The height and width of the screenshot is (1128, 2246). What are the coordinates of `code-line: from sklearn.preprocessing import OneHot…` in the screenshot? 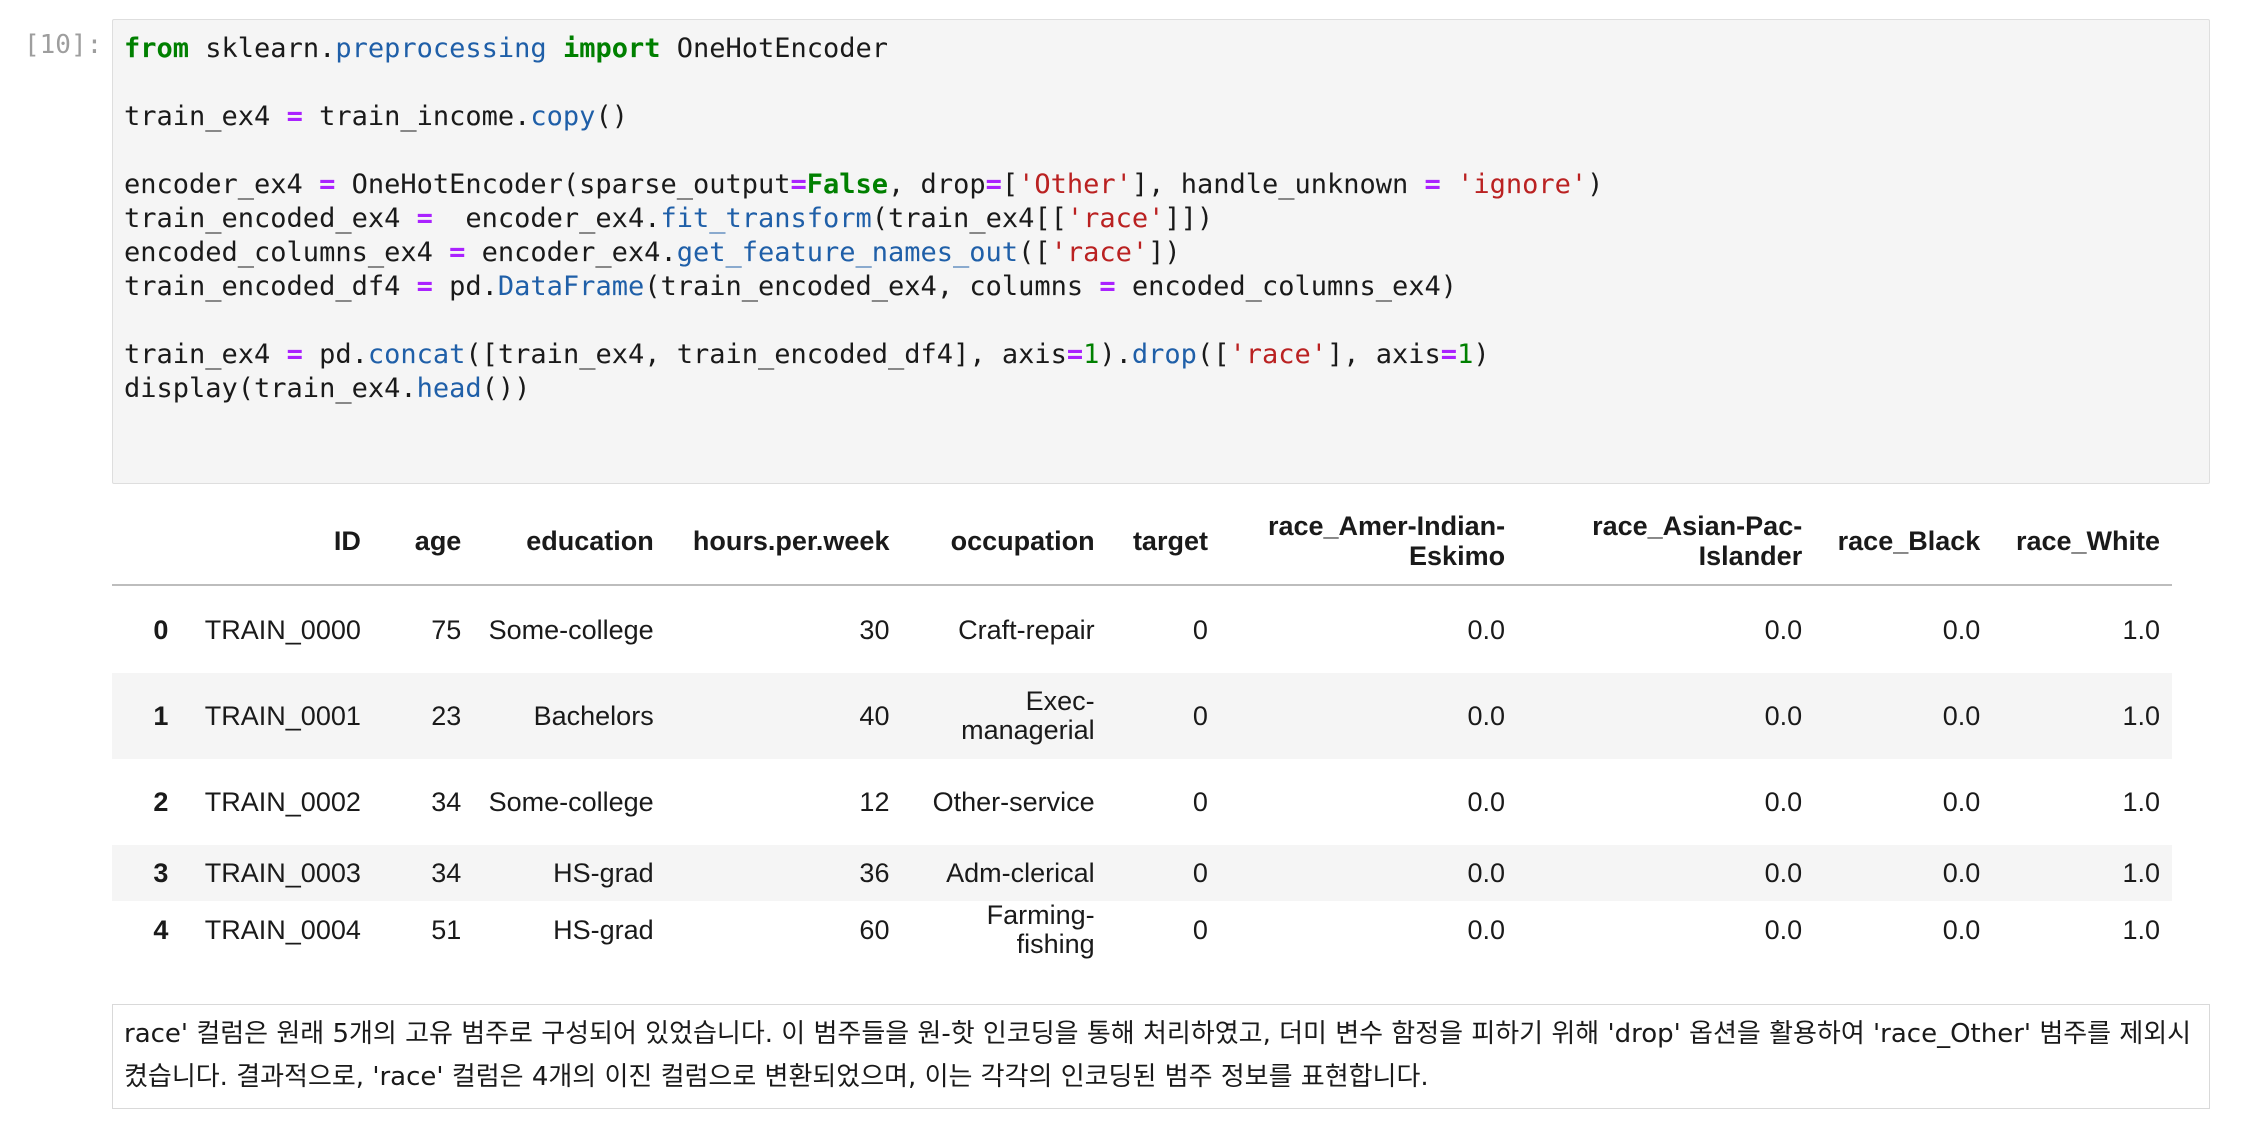 It's located at (863, 49).